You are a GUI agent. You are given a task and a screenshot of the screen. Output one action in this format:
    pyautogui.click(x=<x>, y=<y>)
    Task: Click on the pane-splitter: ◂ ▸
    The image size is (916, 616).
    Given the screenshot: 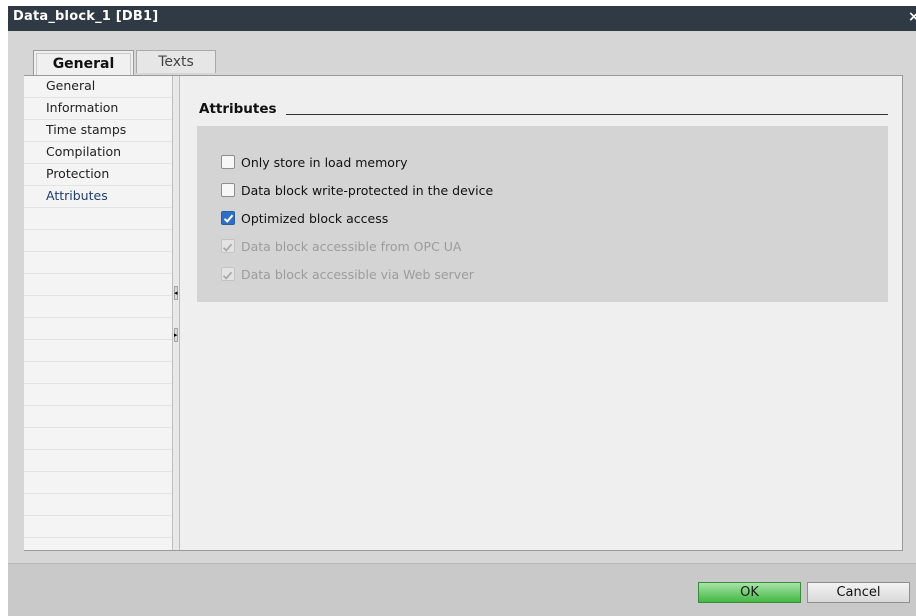 What is the action you would take?
    pyautogui.click(x=176, y=313)
    